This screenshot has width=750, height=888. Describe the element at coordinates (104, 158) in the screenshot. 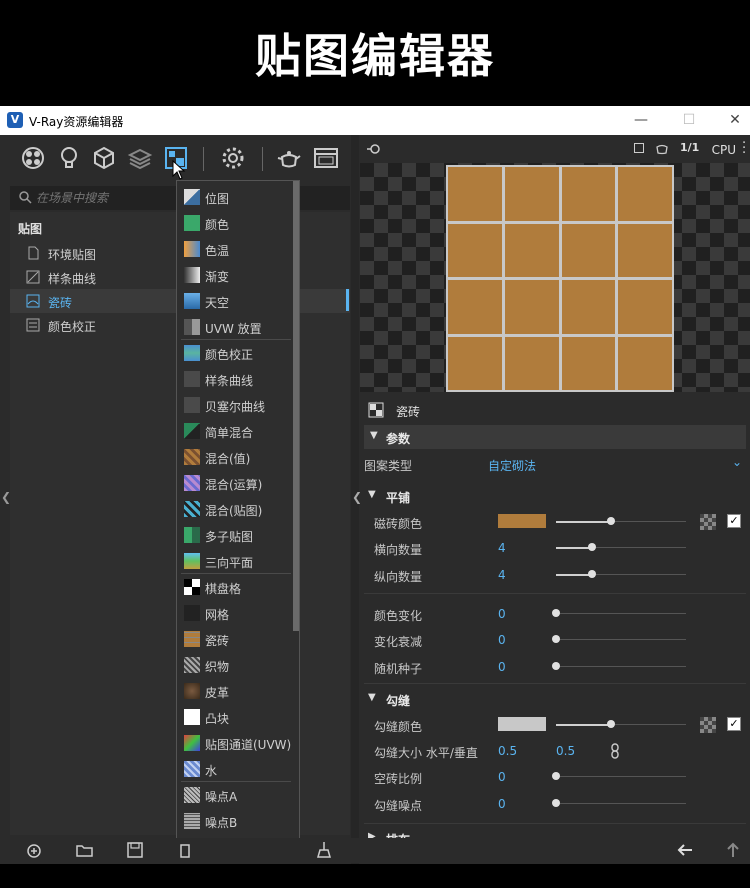

I see `geometry-icon` at that location.